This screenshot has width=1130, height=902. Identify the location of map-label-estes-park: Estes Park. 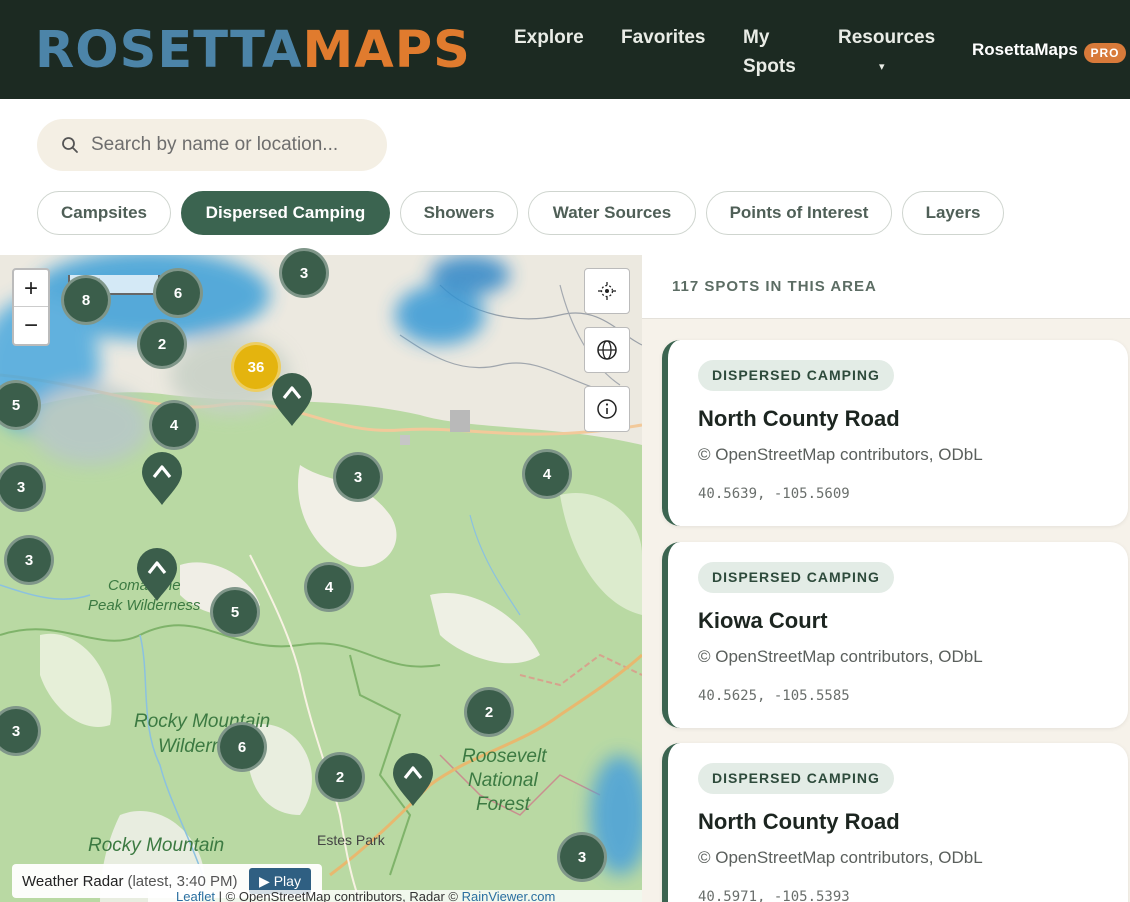
(351, 840).